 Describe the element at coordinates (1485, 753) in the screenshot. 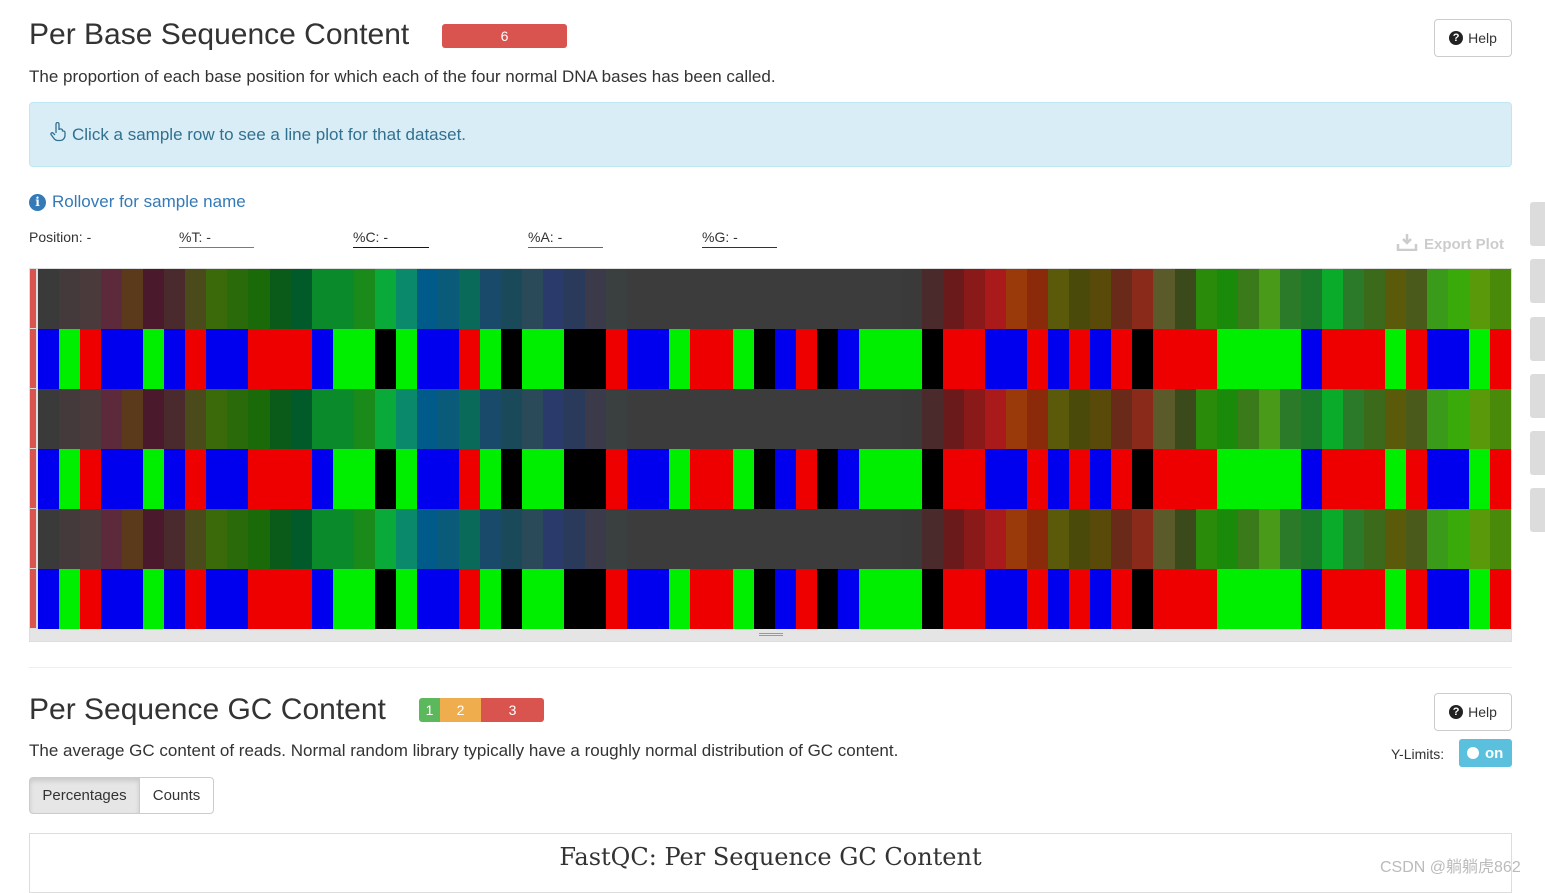

I see `ylimits-toggle: on` at that location.